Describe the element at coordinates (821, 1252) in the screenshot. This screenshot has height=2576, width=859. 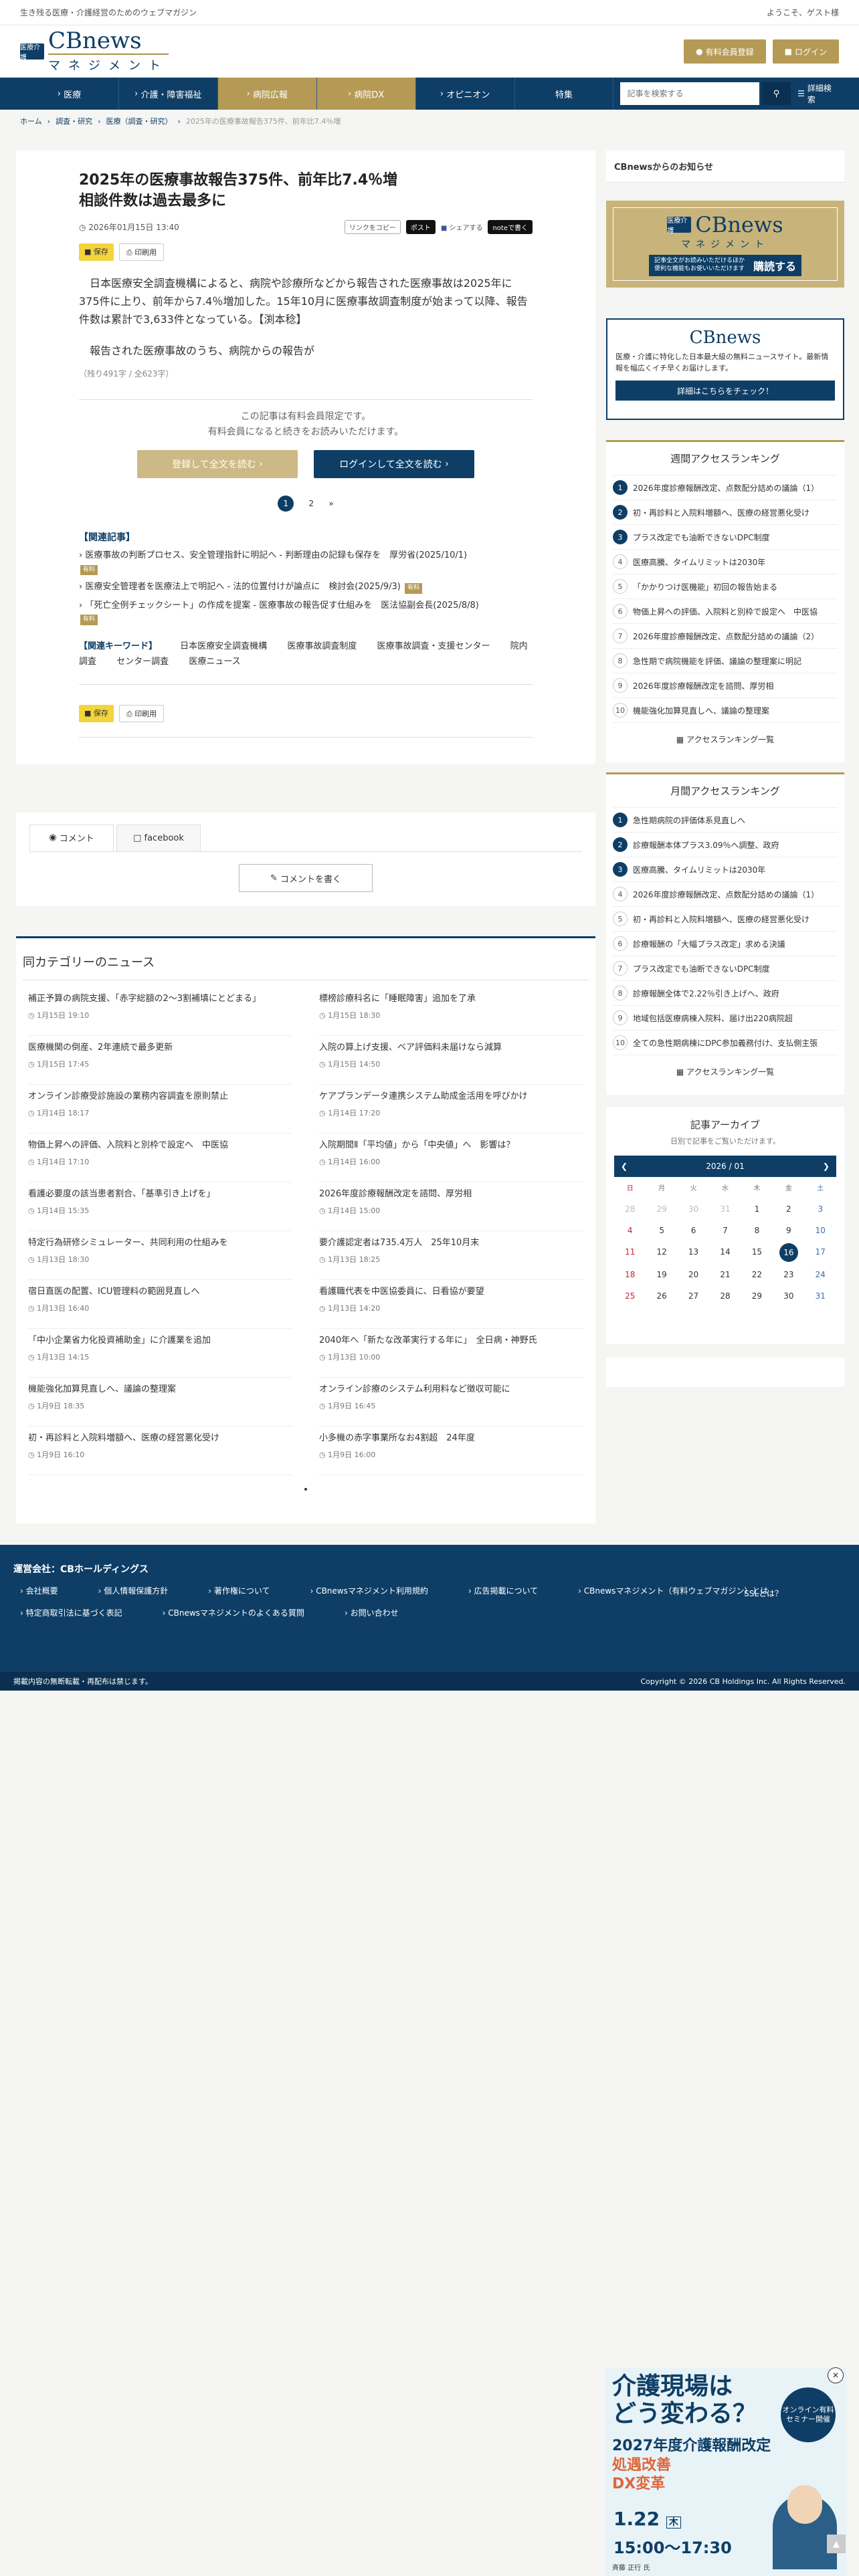
I see `calendar-day: 17` at that location.